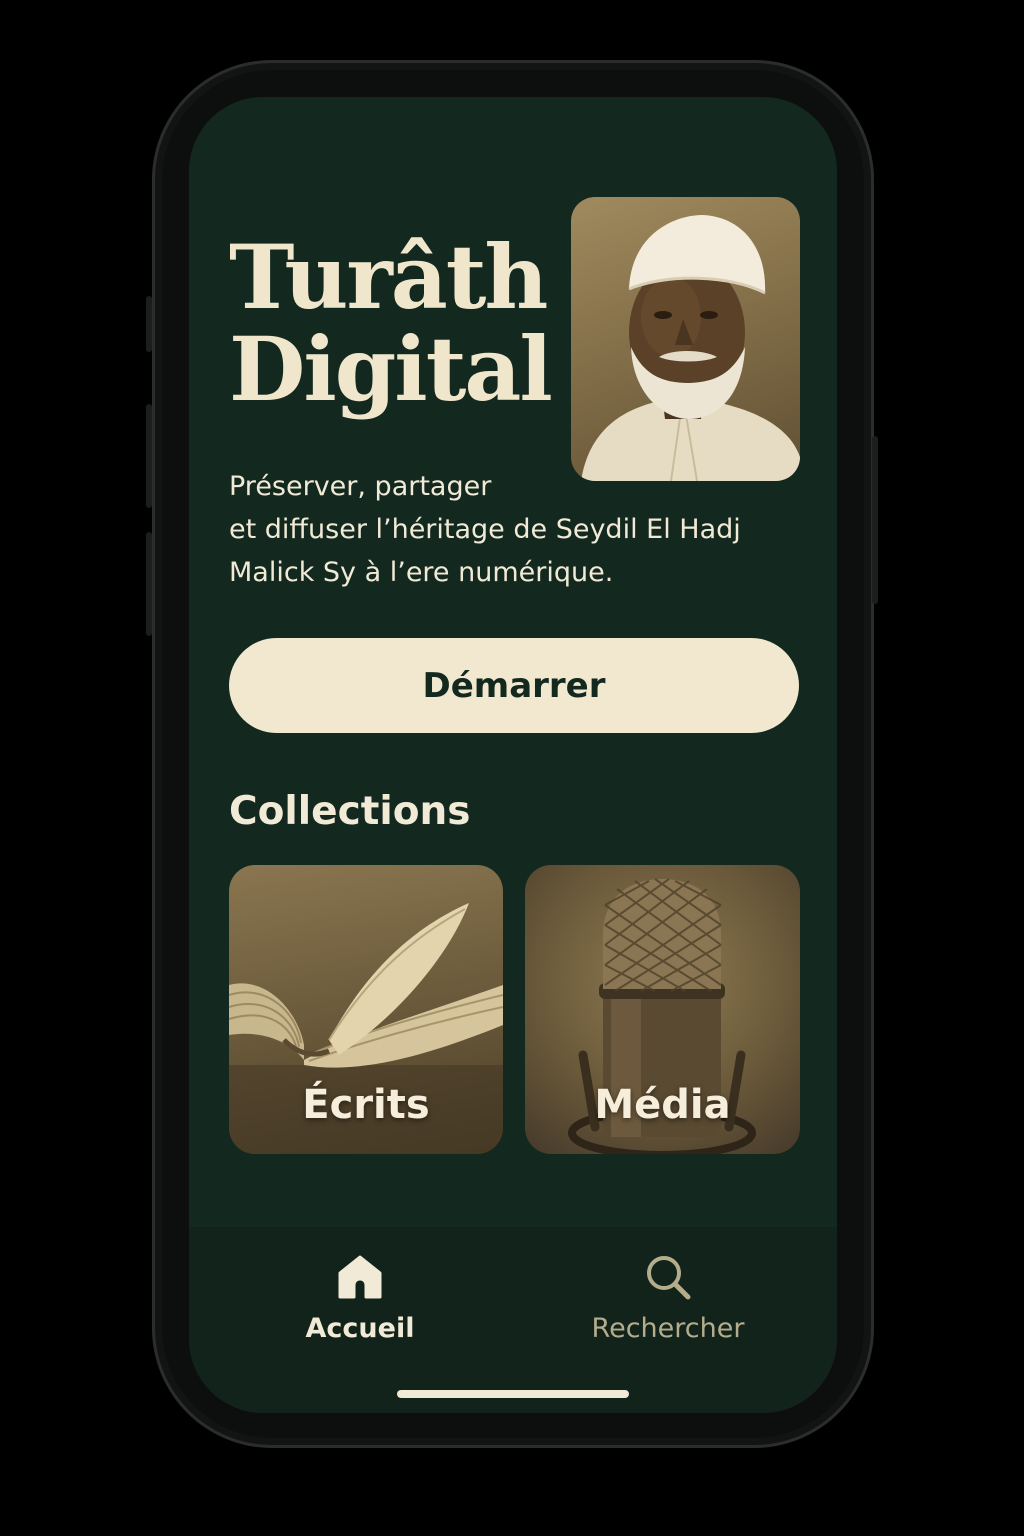 This screenshot has width=1024, height=1536. Describe the element at coordinates (149, 584) in the screenshot. I see `phone-volume-down` at that location.